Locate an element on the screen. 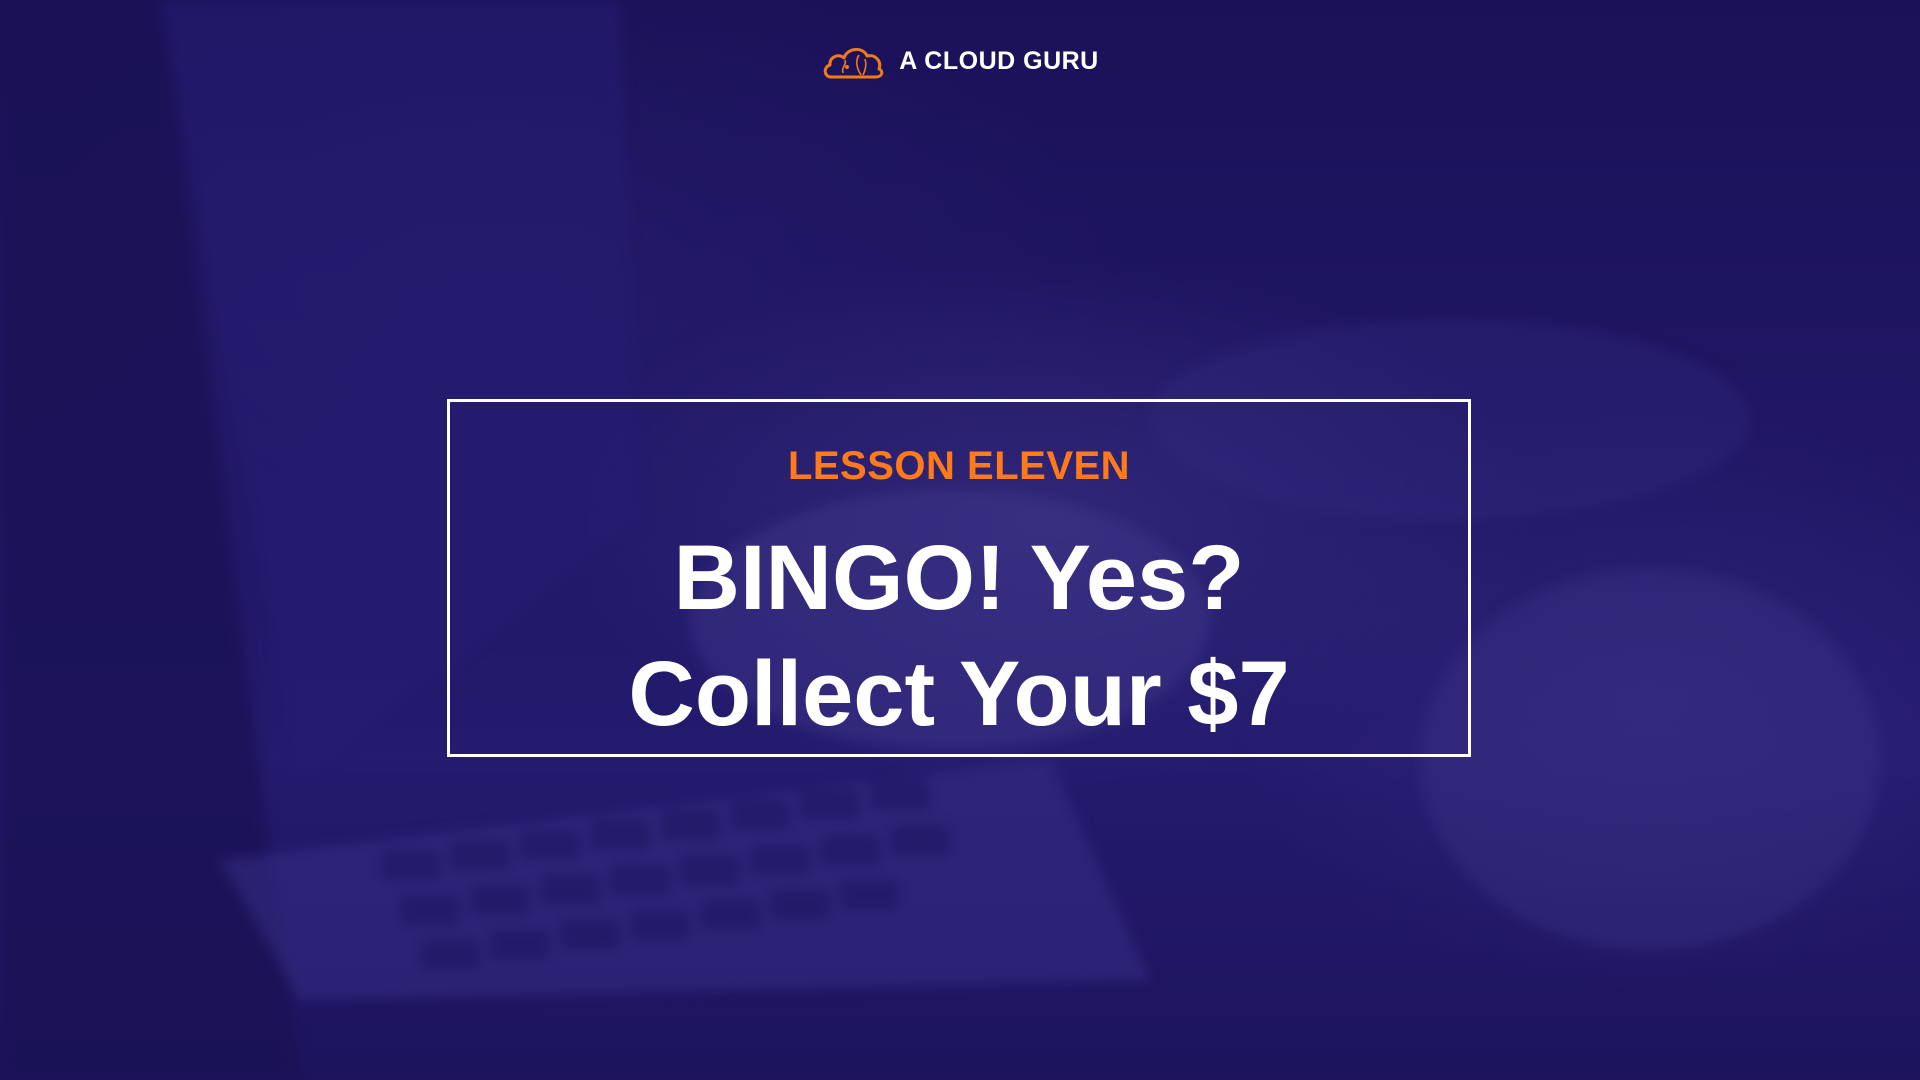  lesson-label: LESSON ELEVEN is located at coordinates (959, 466).